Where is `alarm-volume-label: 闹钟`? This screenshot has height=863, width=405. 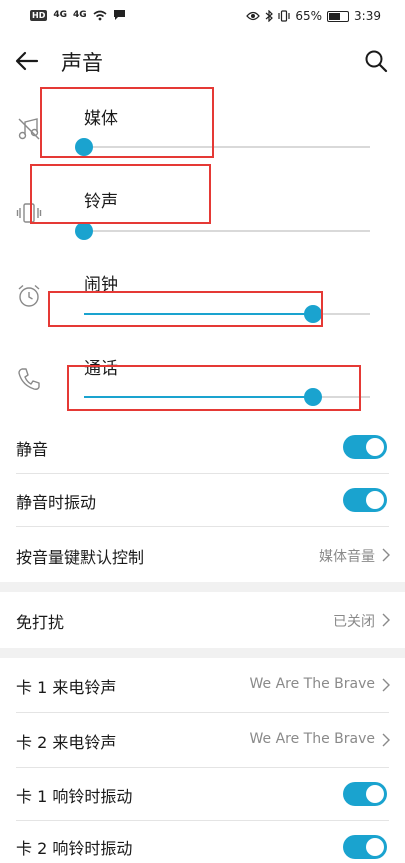 alarm-volume-label: 闹钟 is located at coordinates (101, 285).